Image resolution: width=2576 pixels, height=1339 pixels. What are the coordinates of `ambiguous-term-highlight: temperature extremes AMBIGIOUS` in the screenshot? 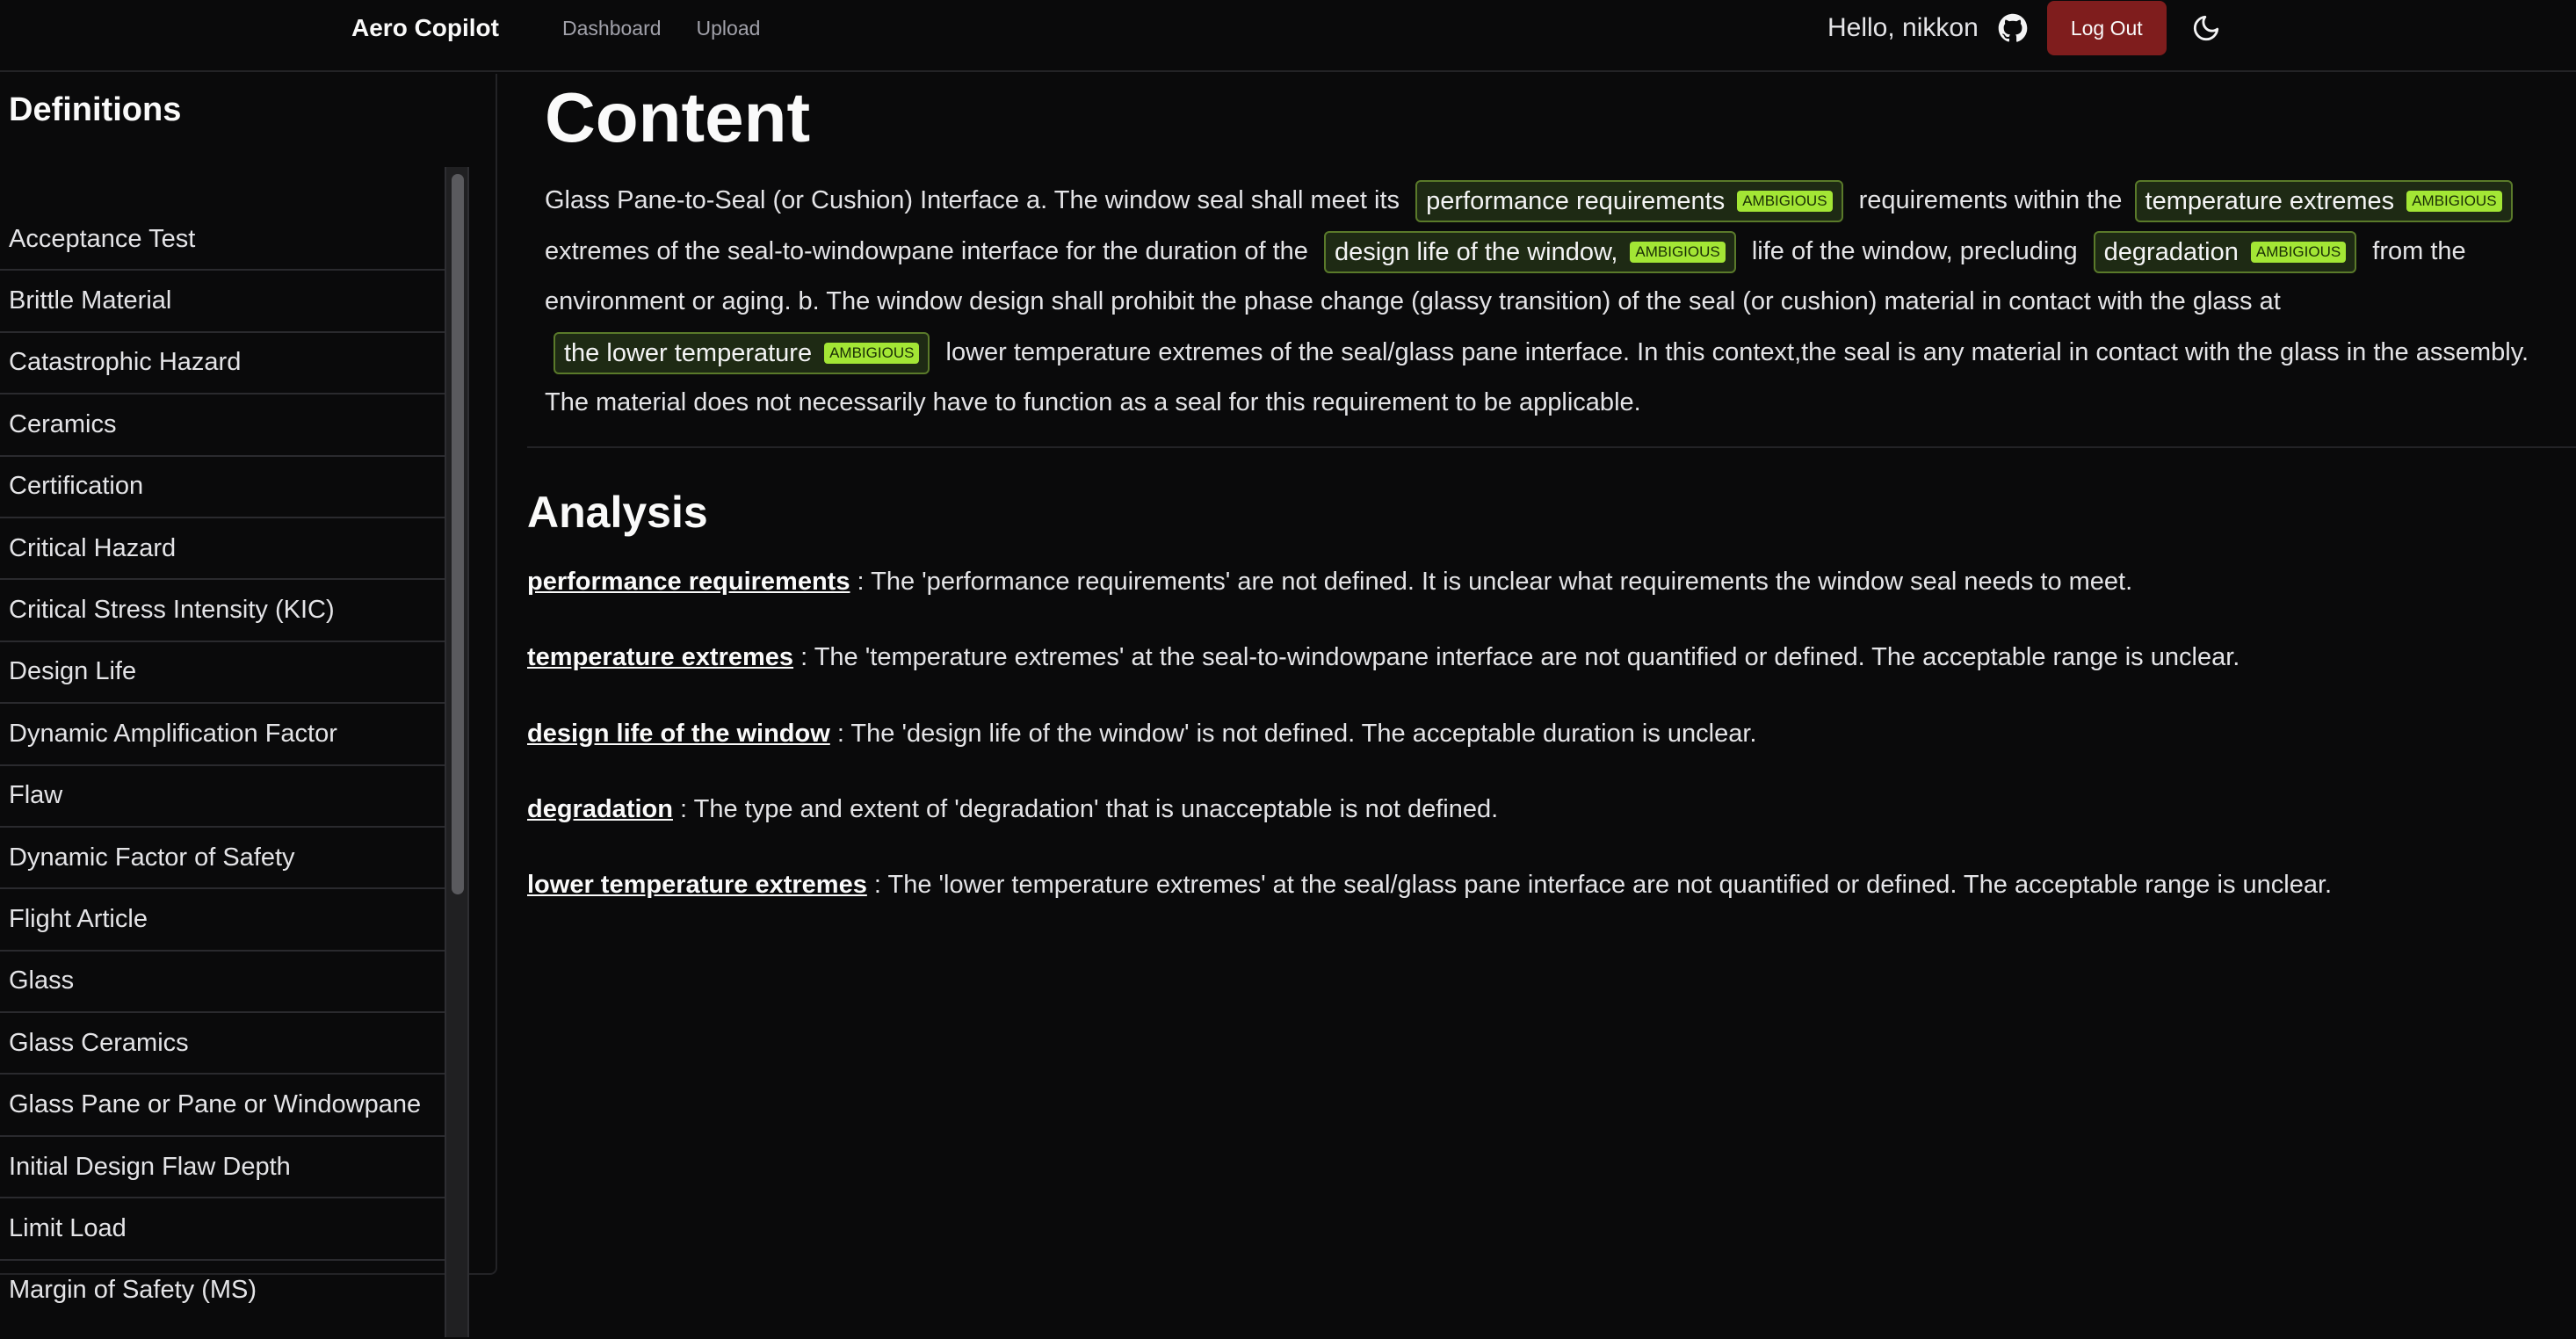 It's located at (2323, 201).